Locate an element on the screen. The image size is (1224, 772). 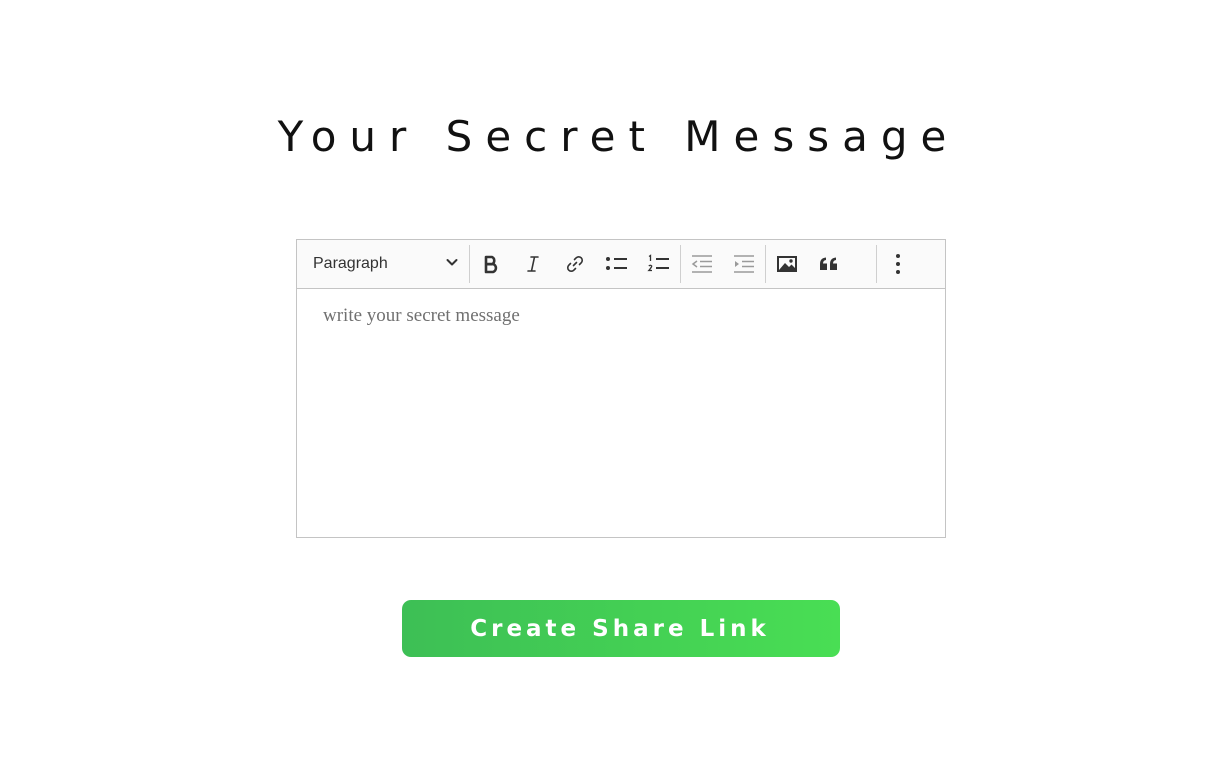
bold-button is located at coordinates (491, 264).